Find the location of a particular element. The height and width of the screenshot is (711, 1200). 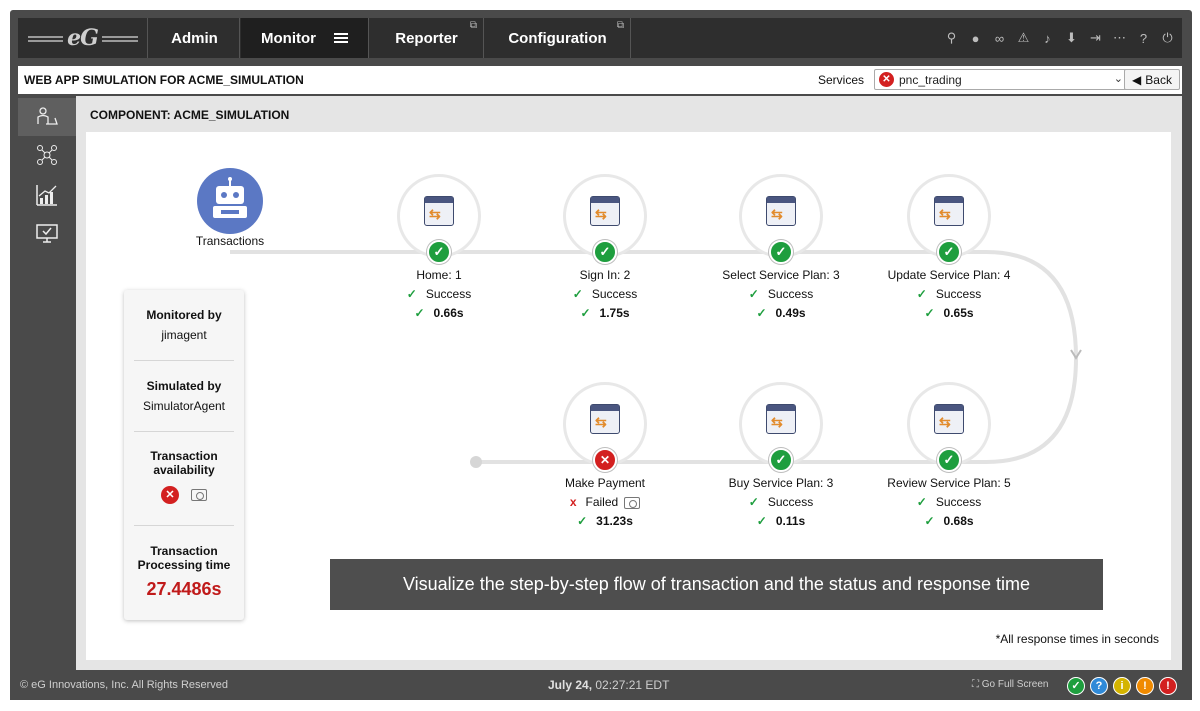

timestamp: July 24, 02:27:21 EDT is located at coordinates (609, 685).